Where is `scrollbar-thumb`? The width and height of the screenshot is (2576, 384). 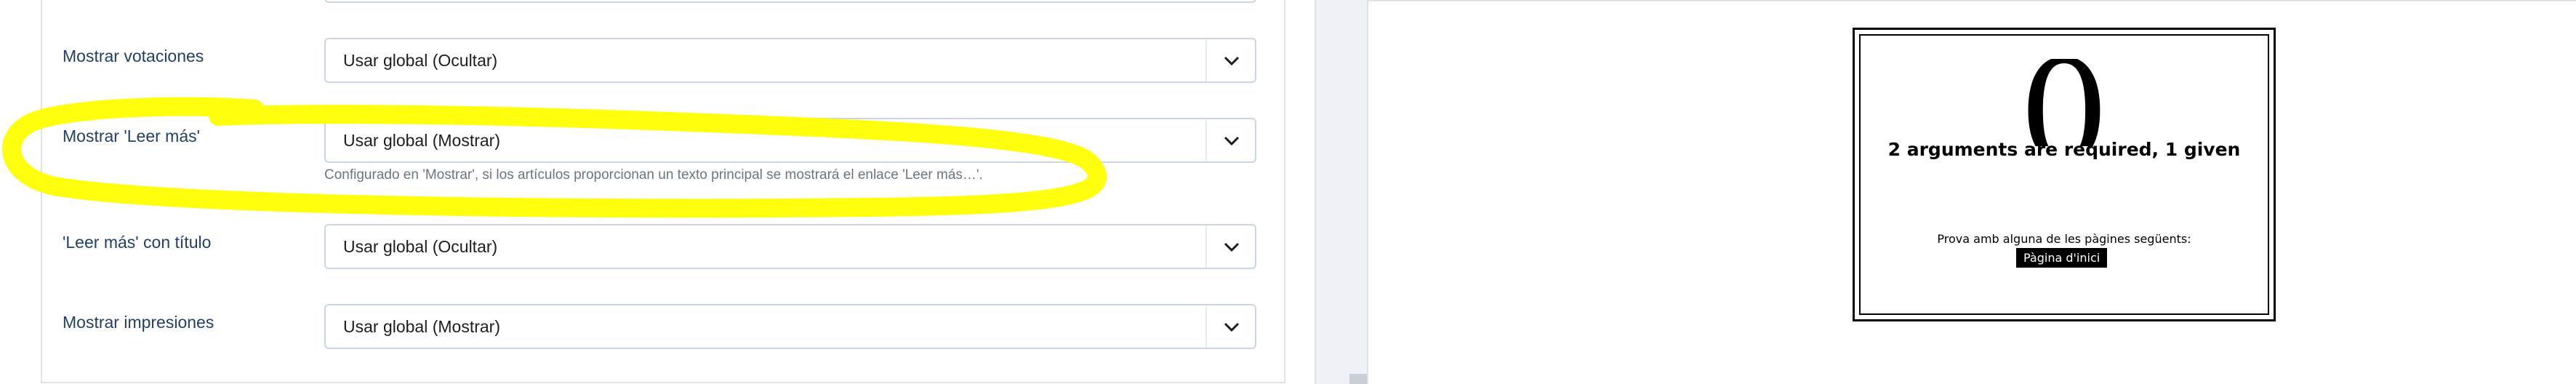
scrollbar-thumb is located at coordinates (1358, 379).